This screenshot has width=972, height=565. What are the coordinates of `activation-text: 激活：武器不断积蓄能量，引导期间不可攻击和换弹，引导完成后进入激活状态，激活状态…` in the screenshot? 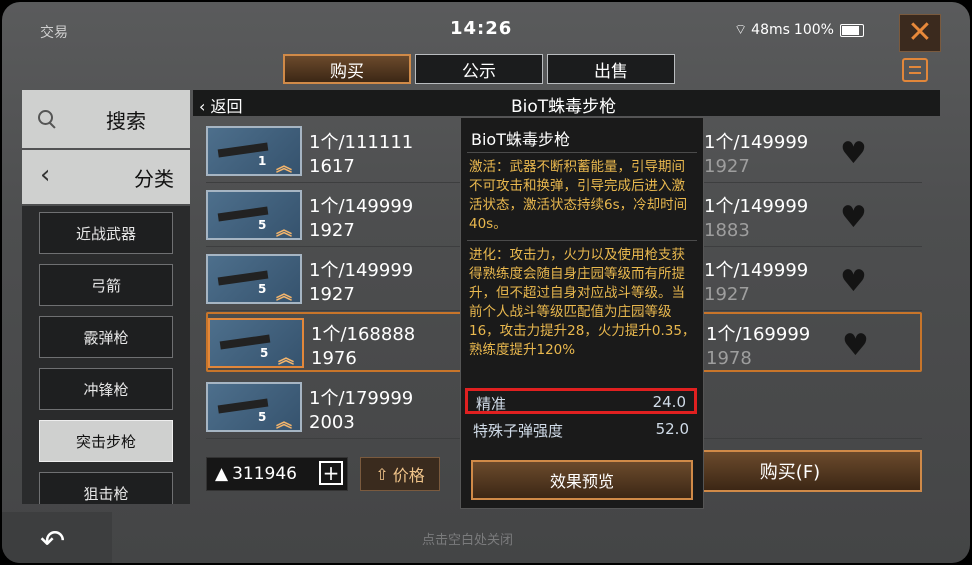 It's located at (578, 195).